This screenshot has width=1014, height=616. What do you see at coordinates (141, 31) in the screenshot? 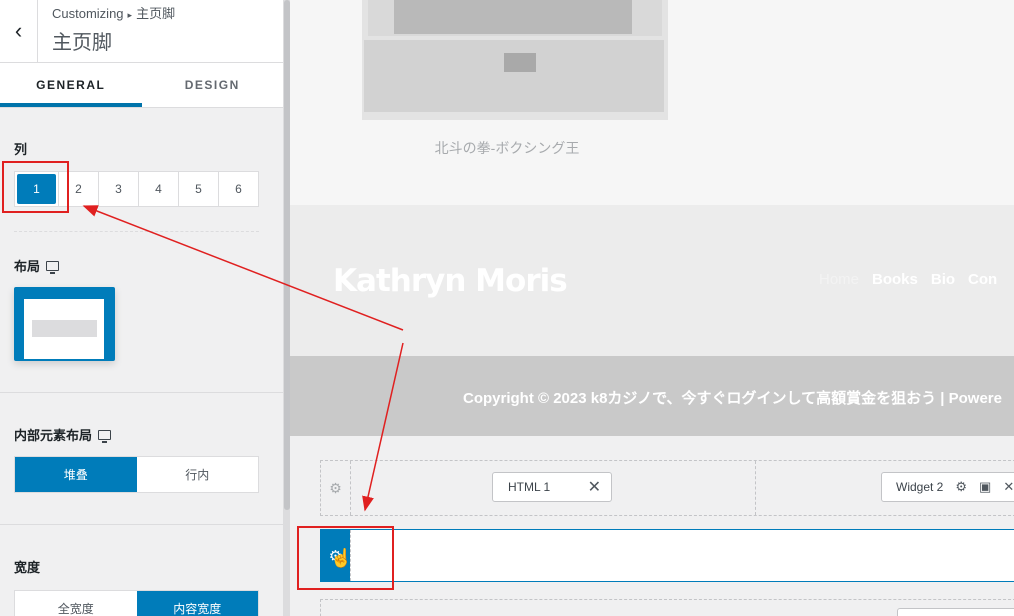
I see `sidebar-header: ‹ Customizing ▸ 主页脚 主页脚` at bounding box center [141, 31].